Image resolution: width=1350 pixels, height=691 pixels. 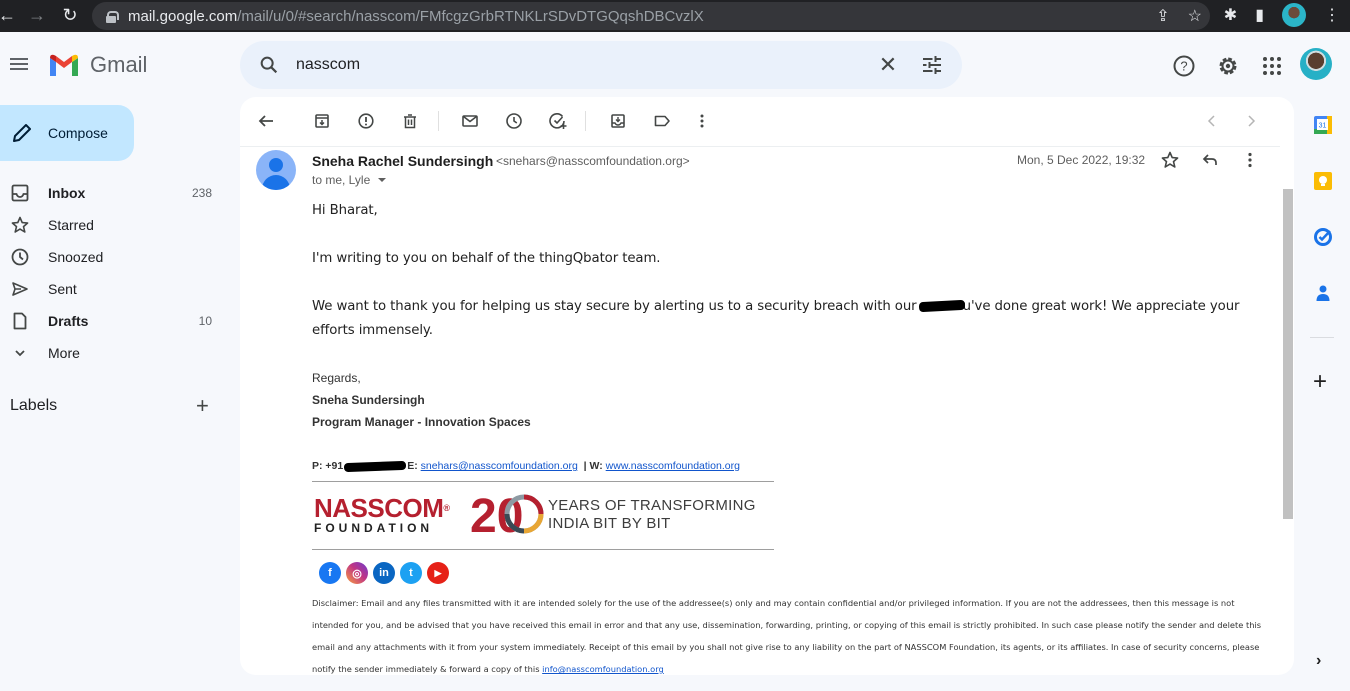 I want to click on twitter-icon: t, so click(x=411, y=573).